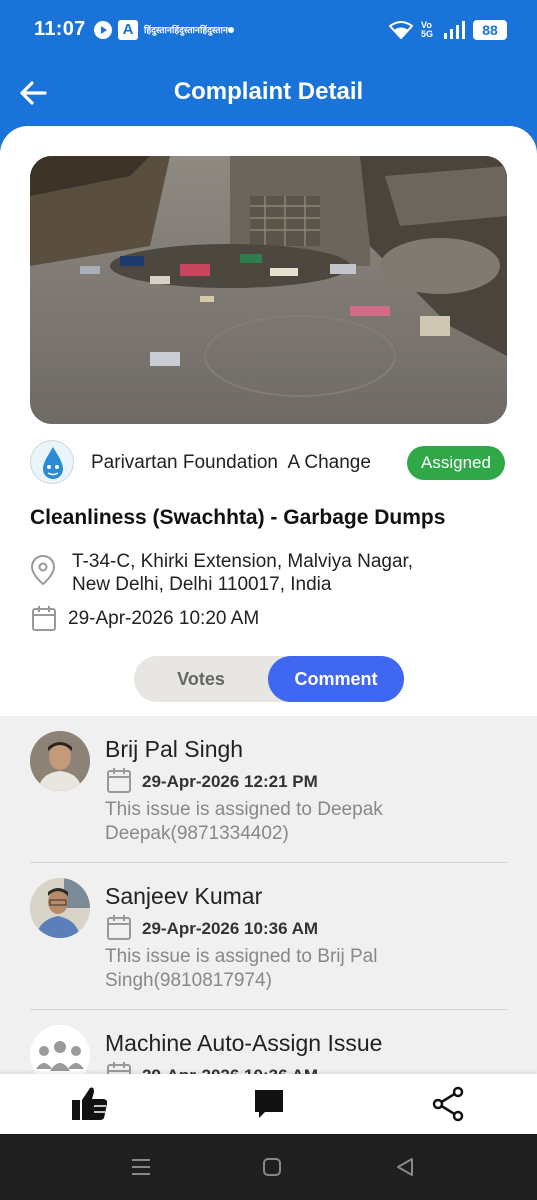  Describe the element at coordinates (405, 1167) in the screenshot. I see `back-icon` at that location.